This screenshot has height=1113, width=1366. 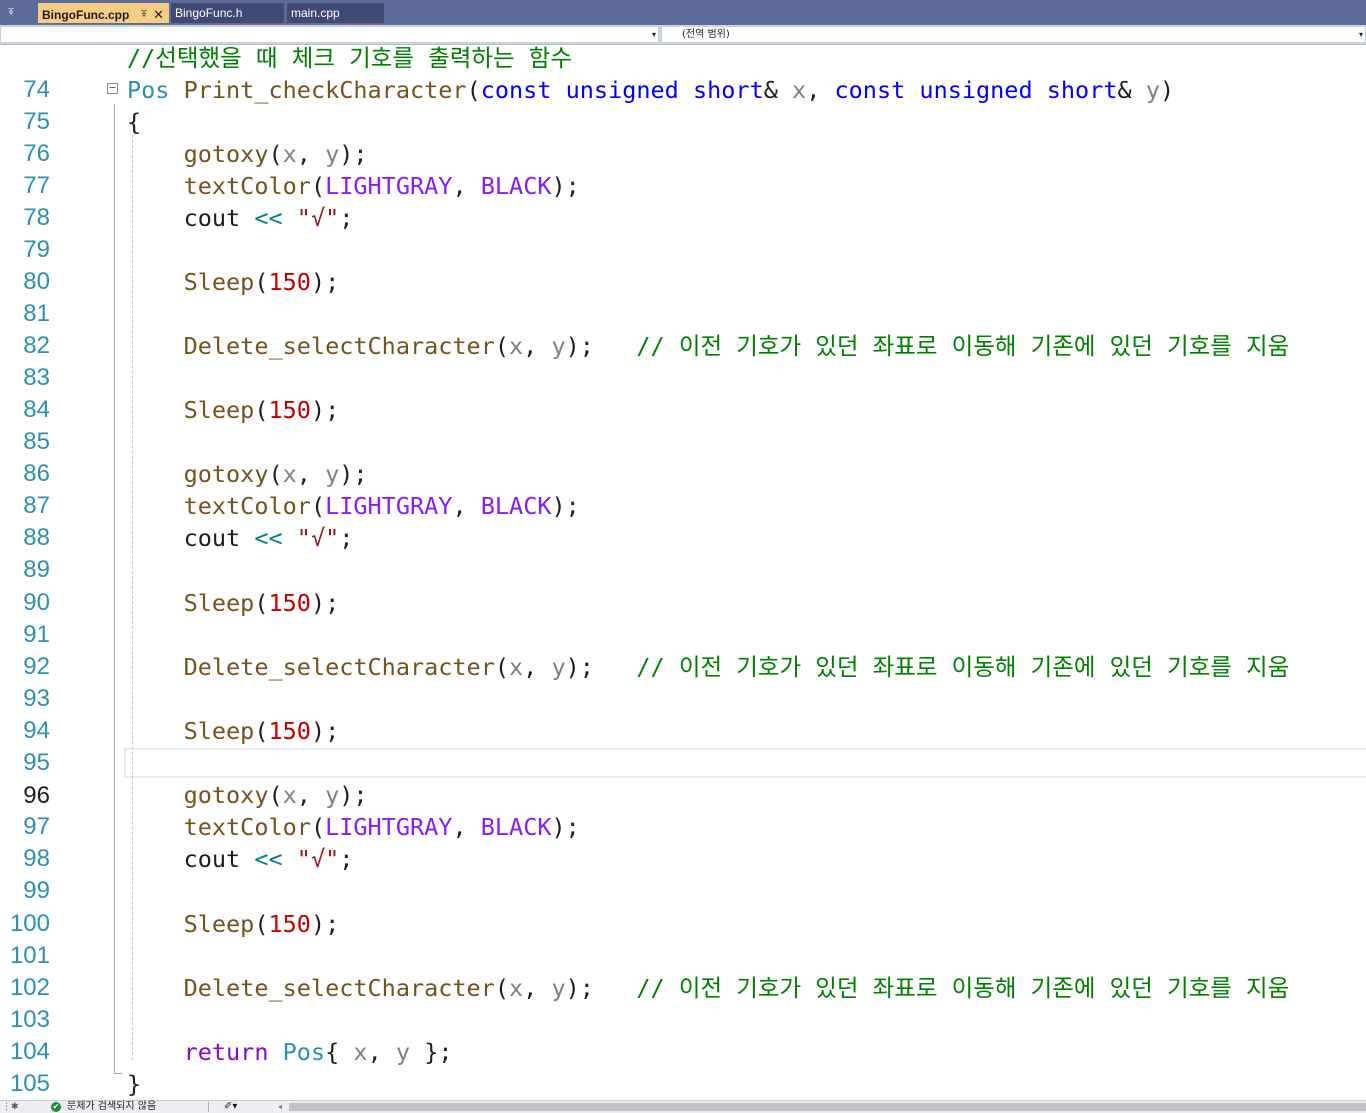 I want to click on code-line: 99 cout << "√";, so click(x=683, y=873).